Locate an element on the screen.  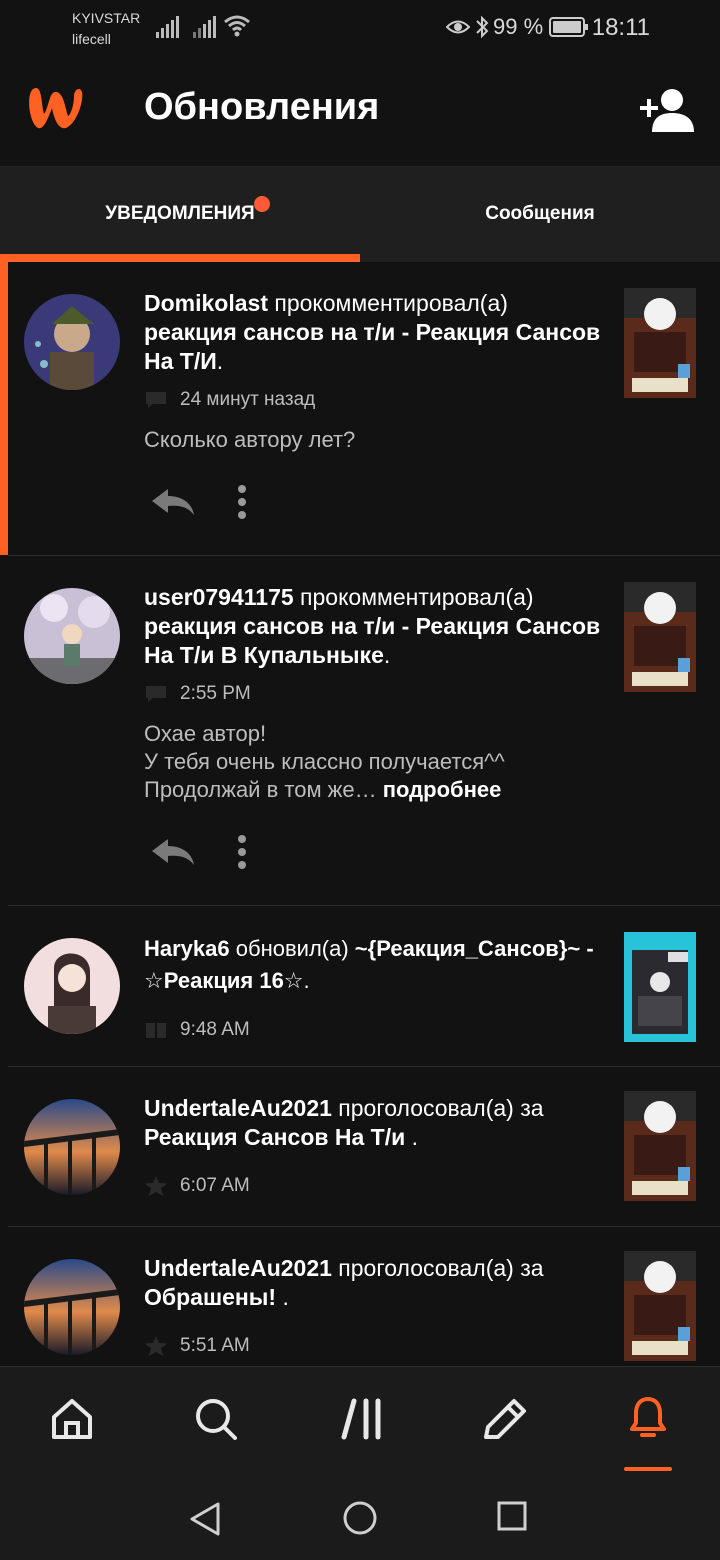
battery-percent: 99 % is located at coordinates (518, 26).